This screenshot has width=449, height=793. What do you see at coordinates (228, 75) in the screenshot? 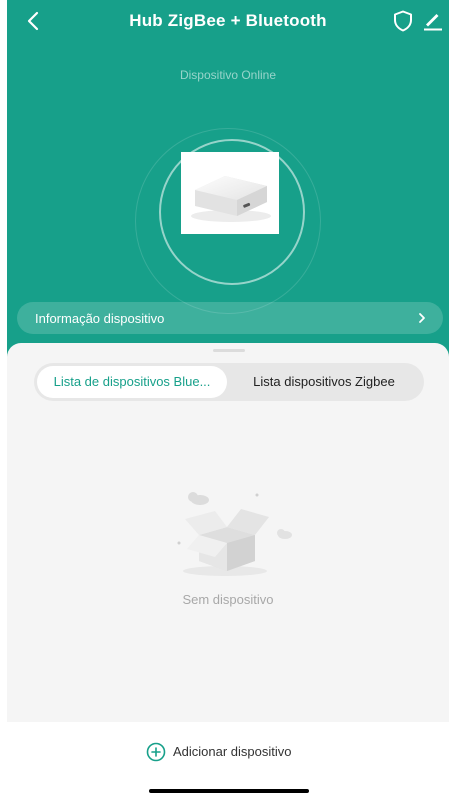
I see `device-status: Dispositivo Online` at bounding box center [228, 75].